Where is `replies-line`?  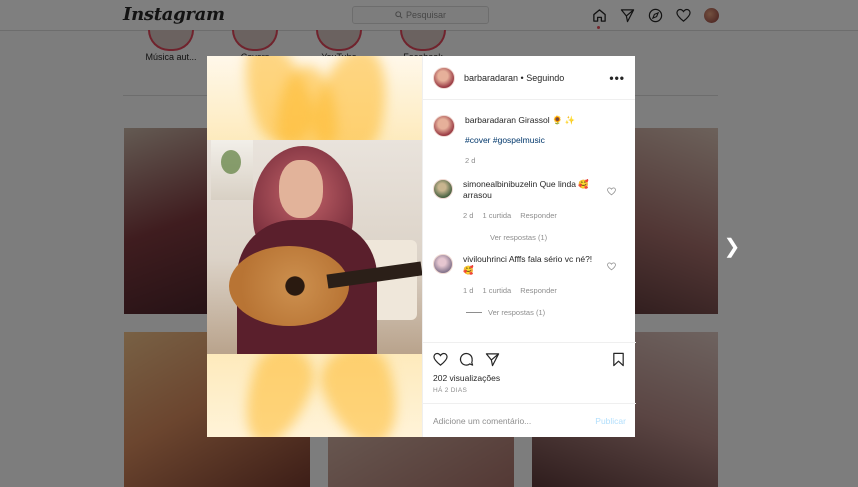
replies-line is located at coordinates (474, 312).